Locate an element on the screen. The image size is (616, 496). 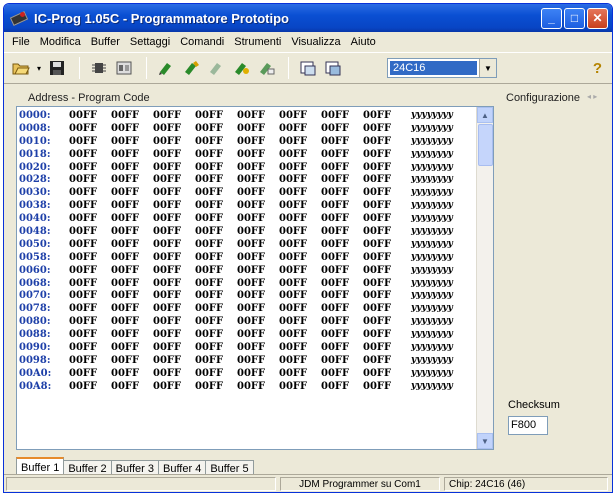
program-chip-icon is located at coordinates (191, 68).